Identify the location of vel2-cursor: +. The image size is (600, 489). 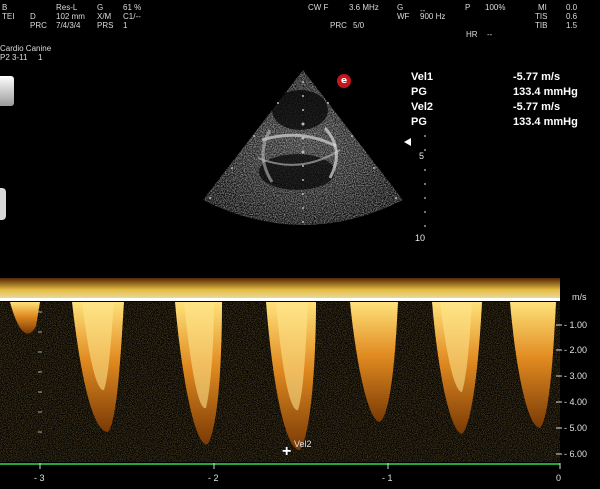
(286, 452).